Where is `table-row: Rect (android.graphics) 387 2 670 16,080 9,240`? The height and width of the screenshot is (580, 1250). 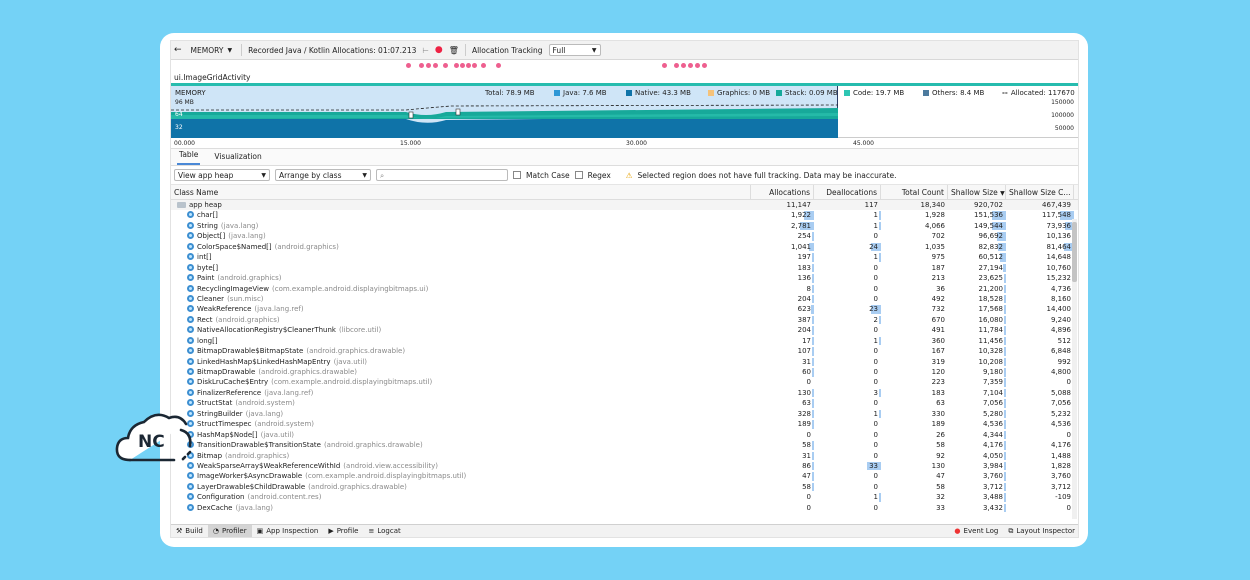
table-row: Rect (android.graphics) 387 2 670 16,080 9,240 is located at coordinates (624, 320).